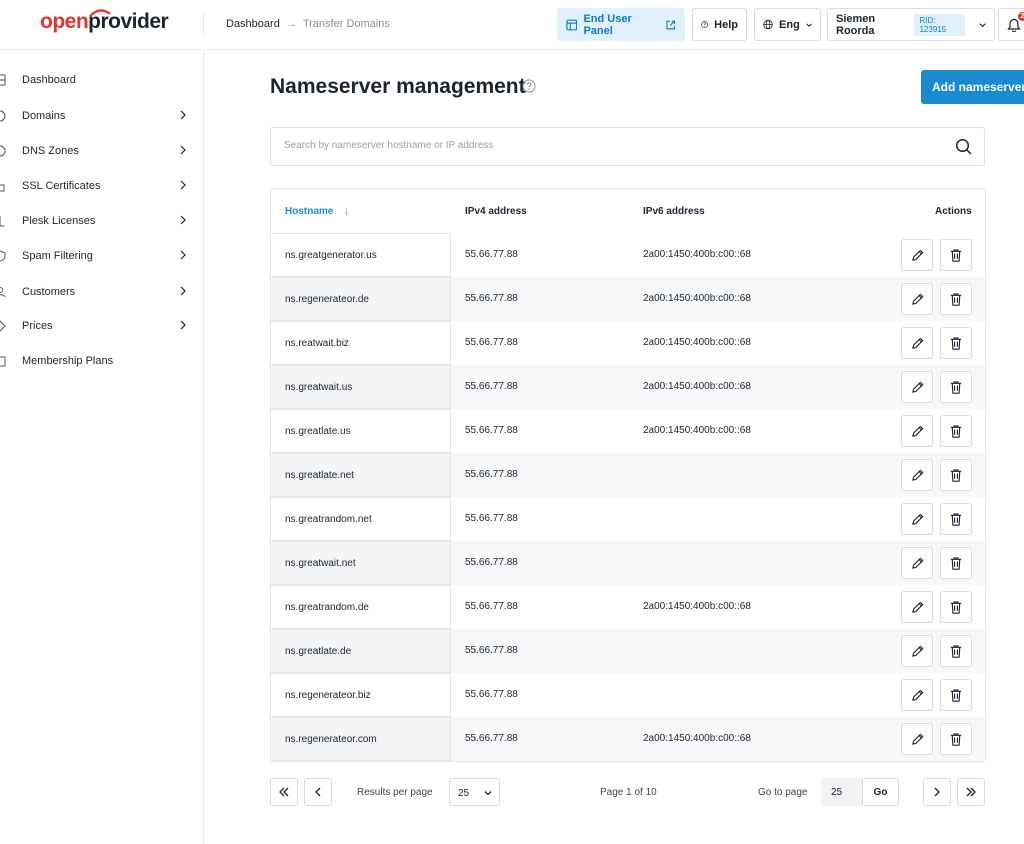  I want to click on notifications-button: 2, so click(1011, 24).